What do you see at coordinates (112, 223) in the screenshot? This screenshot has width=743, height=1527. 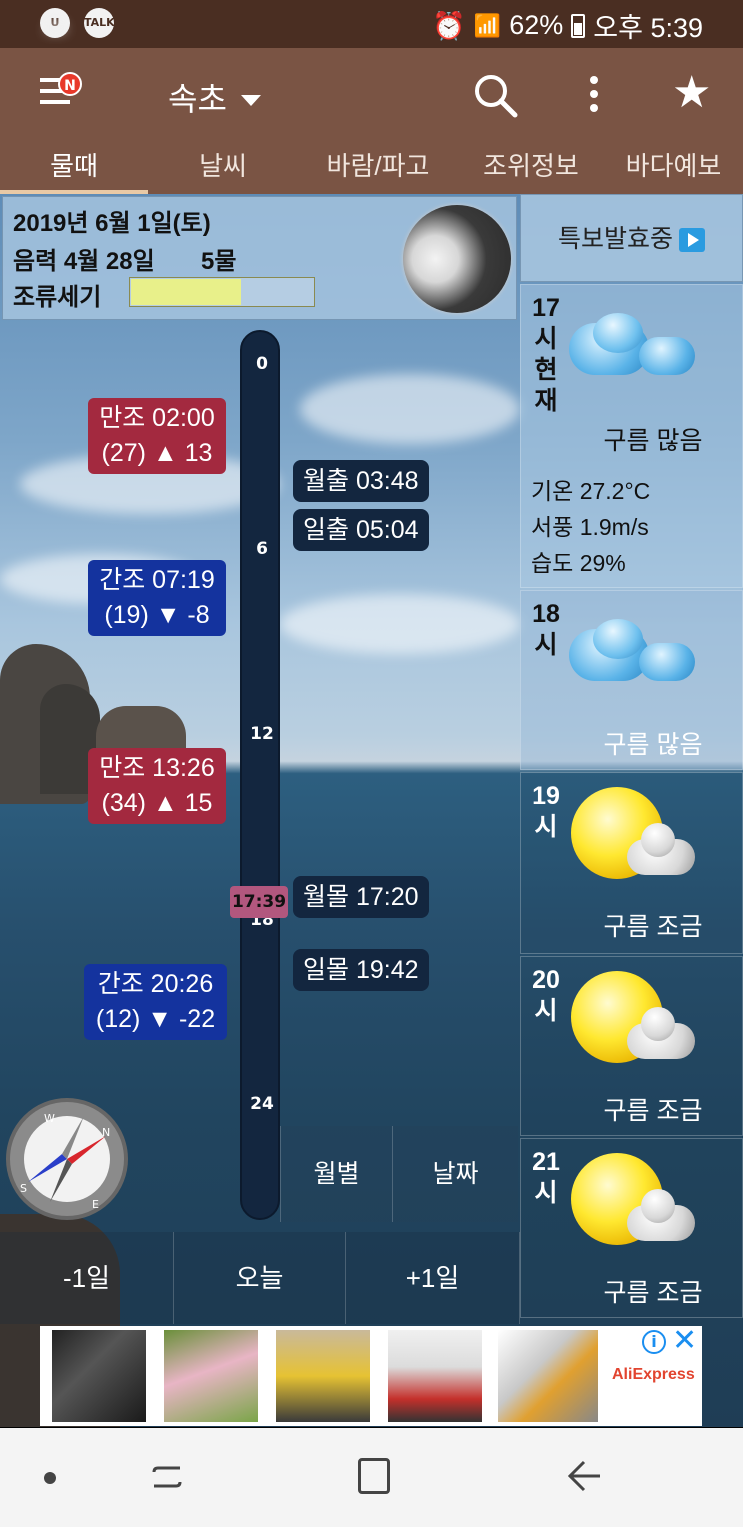 I see `solar-date: 2019년 6월 1일(토)` at bounding box center [112, 223].